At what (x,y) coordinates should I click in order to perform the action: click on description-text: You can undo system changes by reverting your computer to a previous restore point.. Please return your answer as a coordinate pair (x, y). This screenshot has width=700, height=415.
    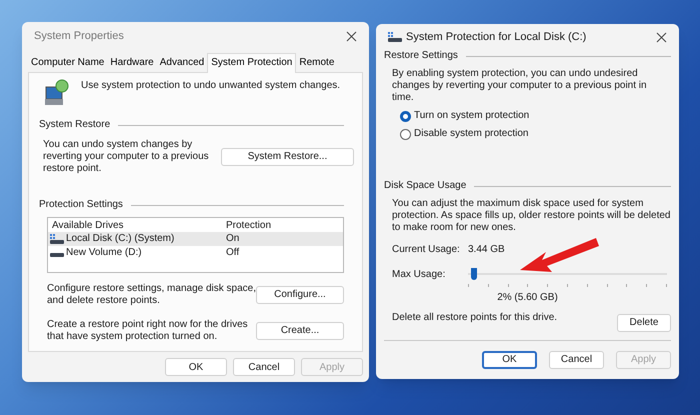
    Looking at the image, I should click on (126, 157).